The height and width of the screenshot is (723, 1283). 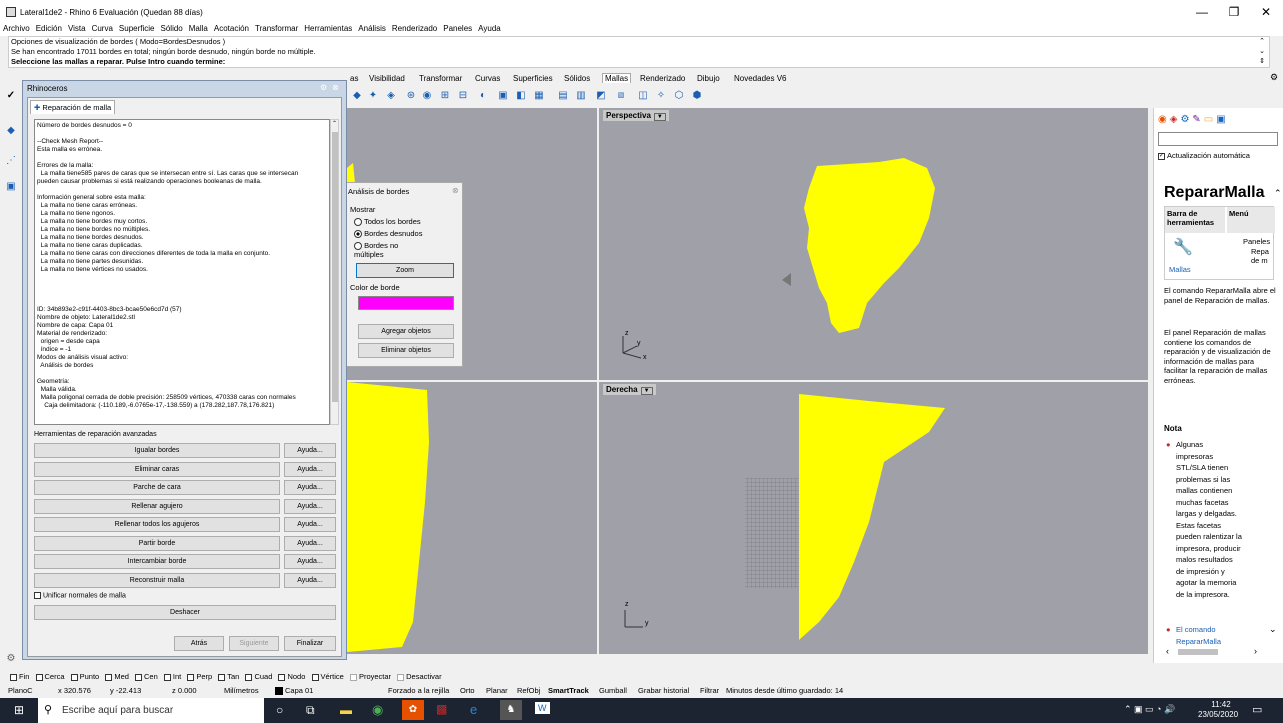 I want to click on tab-dibujo: Dibujo, so click(x=708, y=78).